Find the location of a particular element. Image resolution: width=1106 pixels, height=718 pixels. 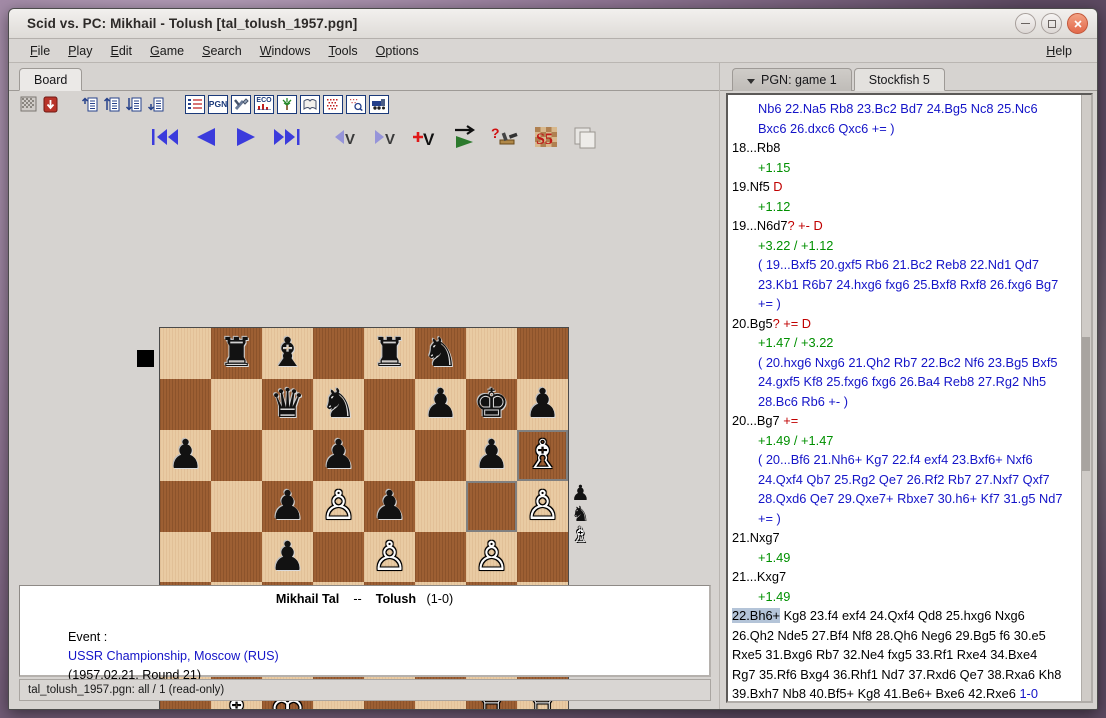

analysis-question-button: ? is located at coordinates (506, 137).